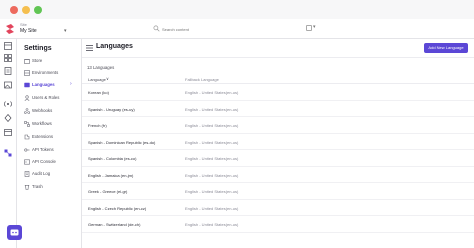 The image size is (474, 248). I want to click on layout-icon, so click(8, 46).